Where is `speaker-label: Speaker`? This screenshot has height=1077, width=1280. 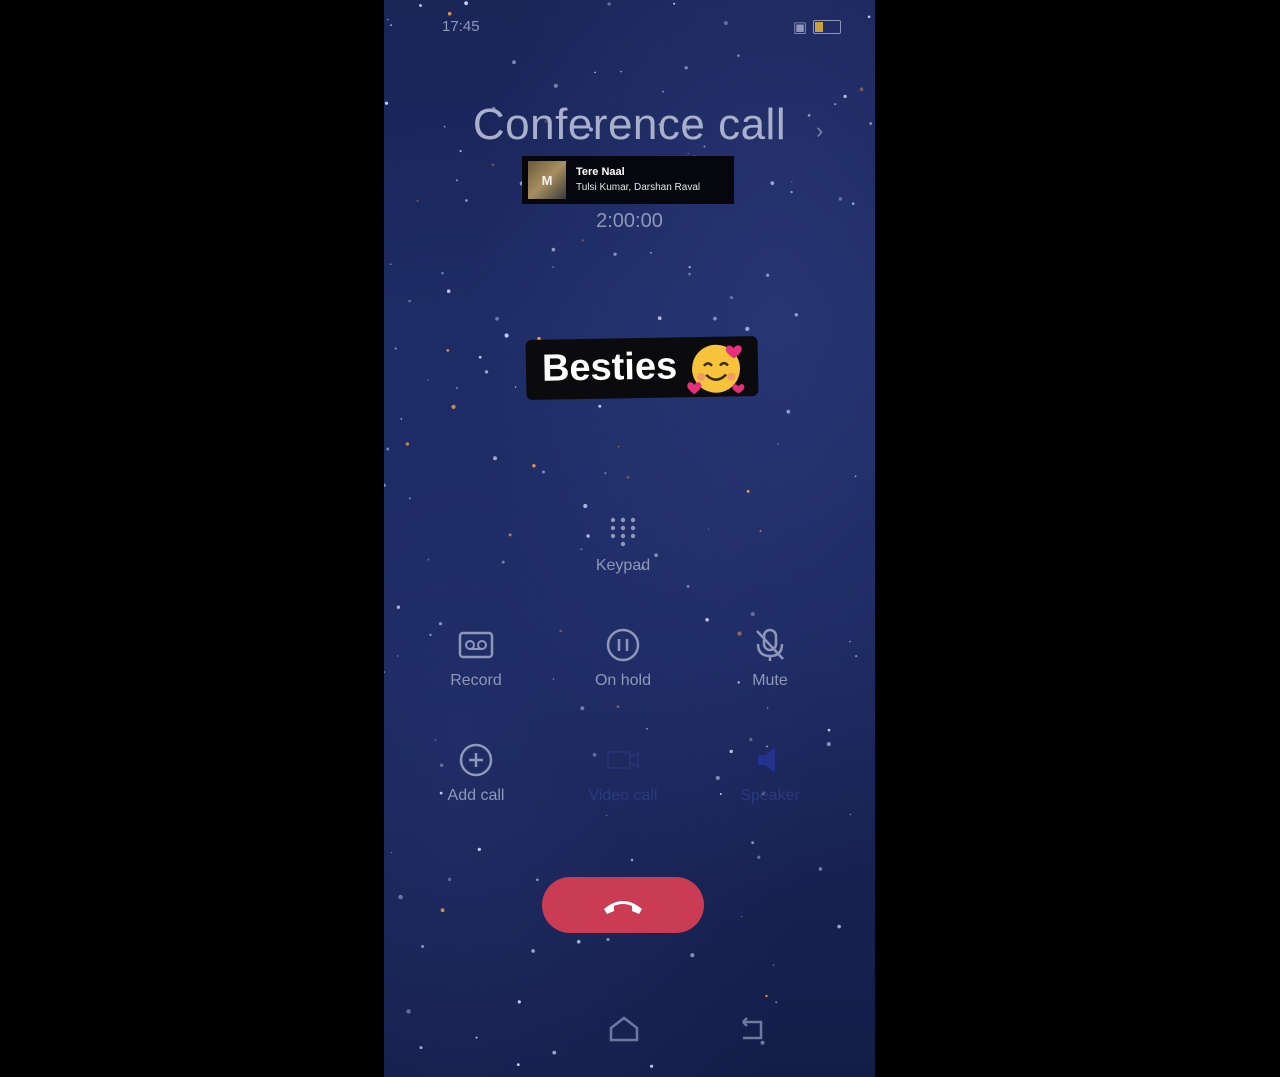 speaker-label: Speaker is located at coordinates (770, 795).